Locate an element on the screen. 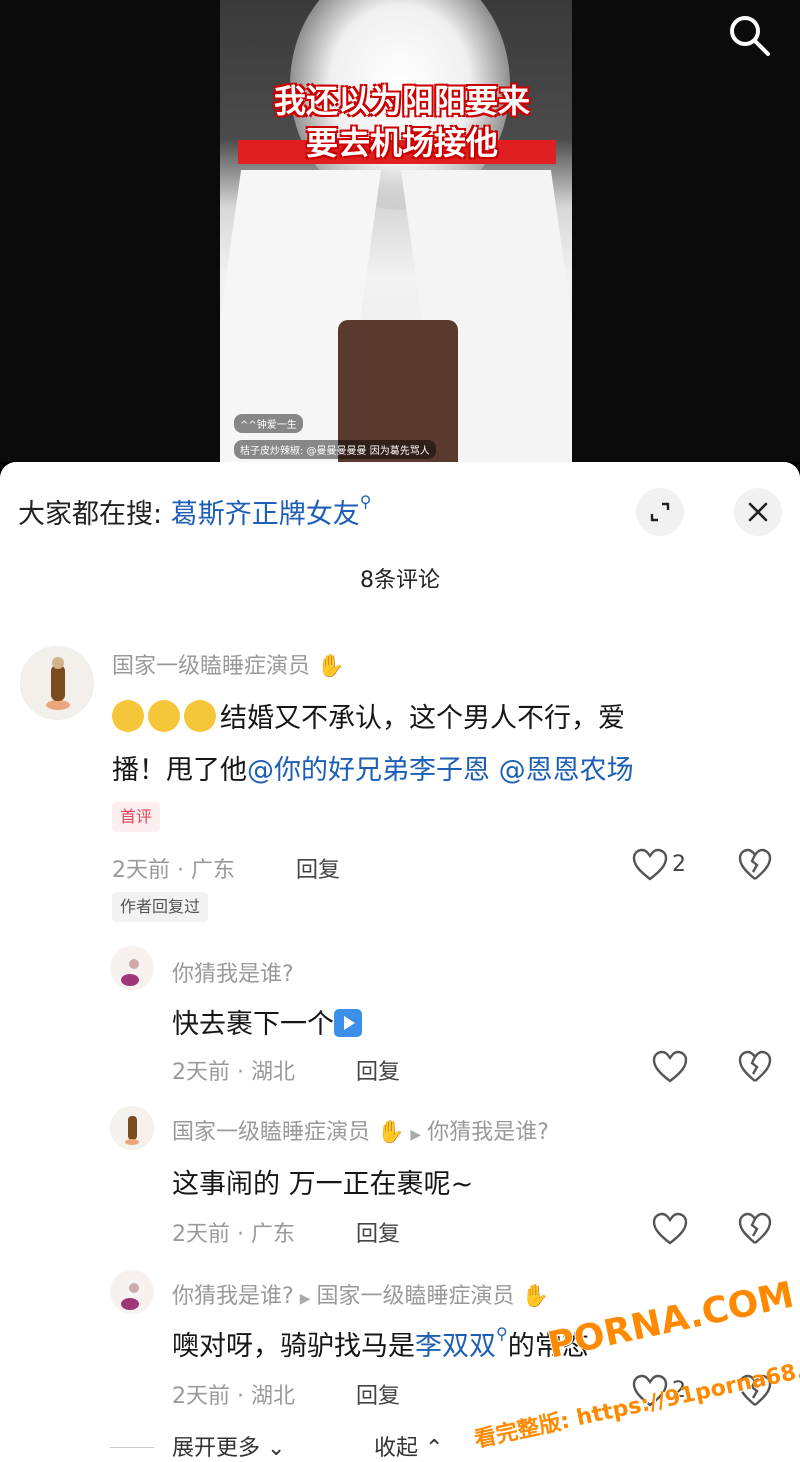 The width and height of the screenshot is (800, 1462). close-button is located at coordinates (758, 512).